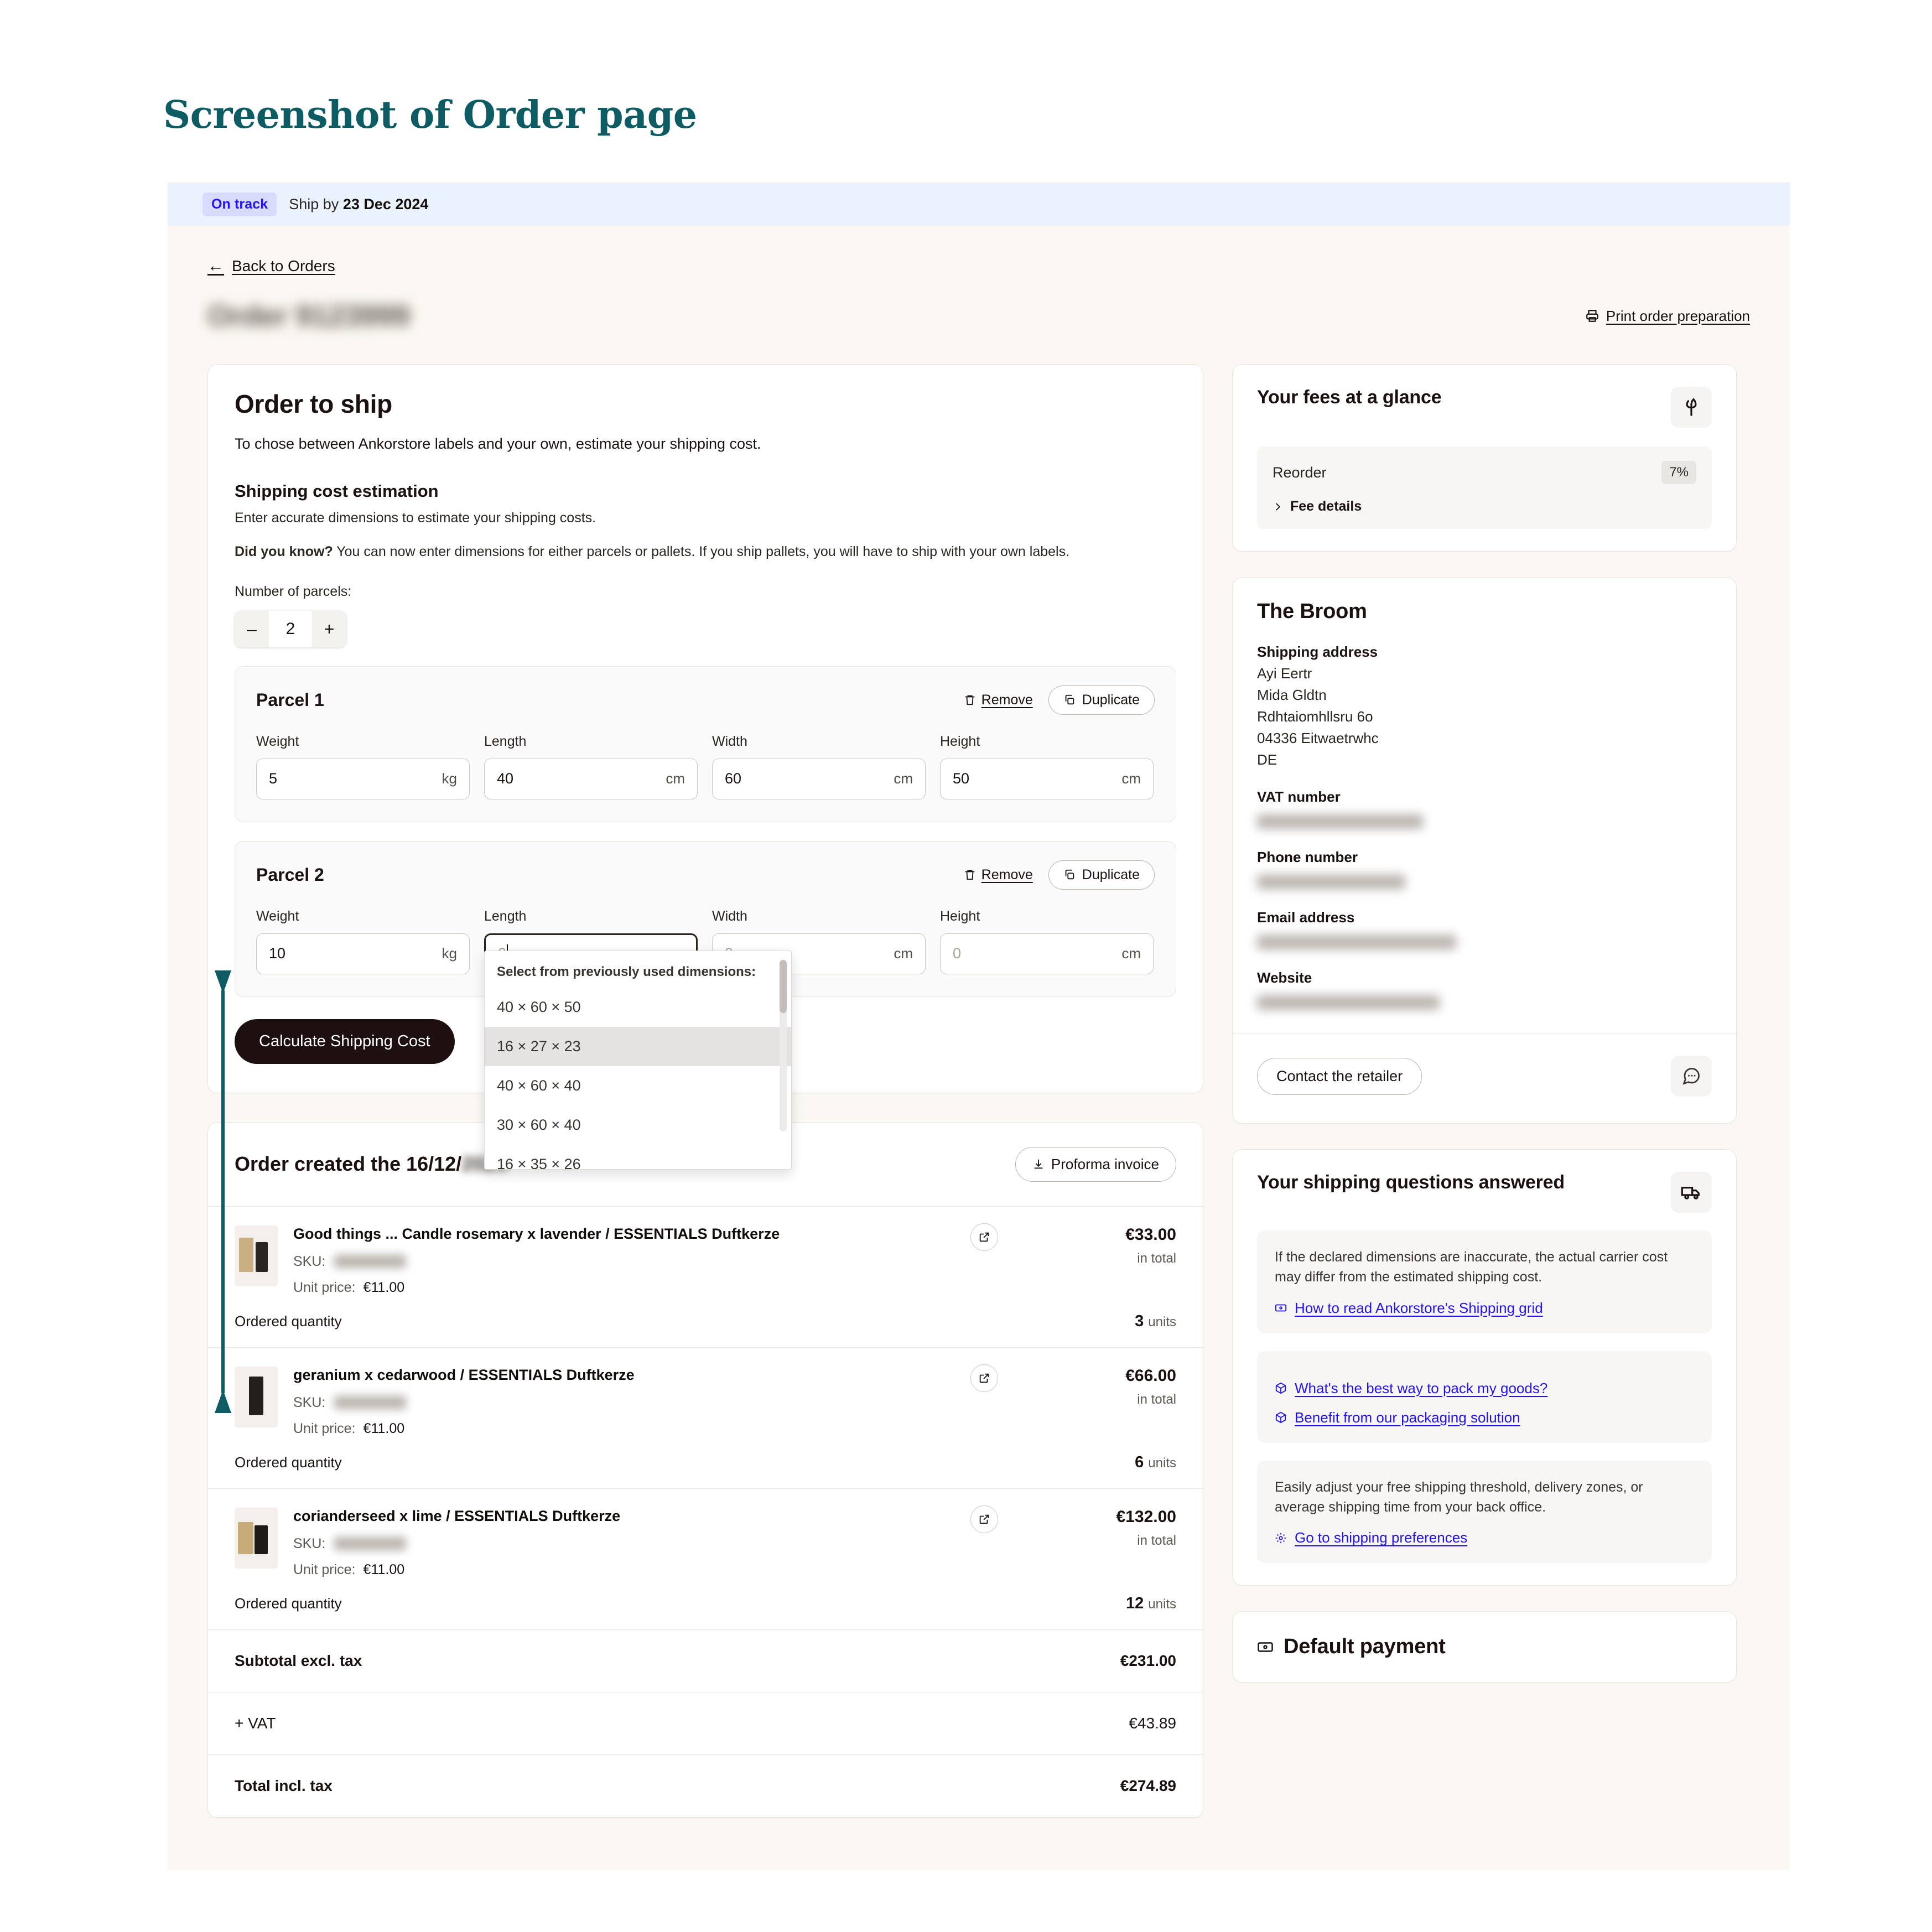  Describe the element at coordinates (1331, 882) in the screenshot. I see `phone-number-redacted` at that location.